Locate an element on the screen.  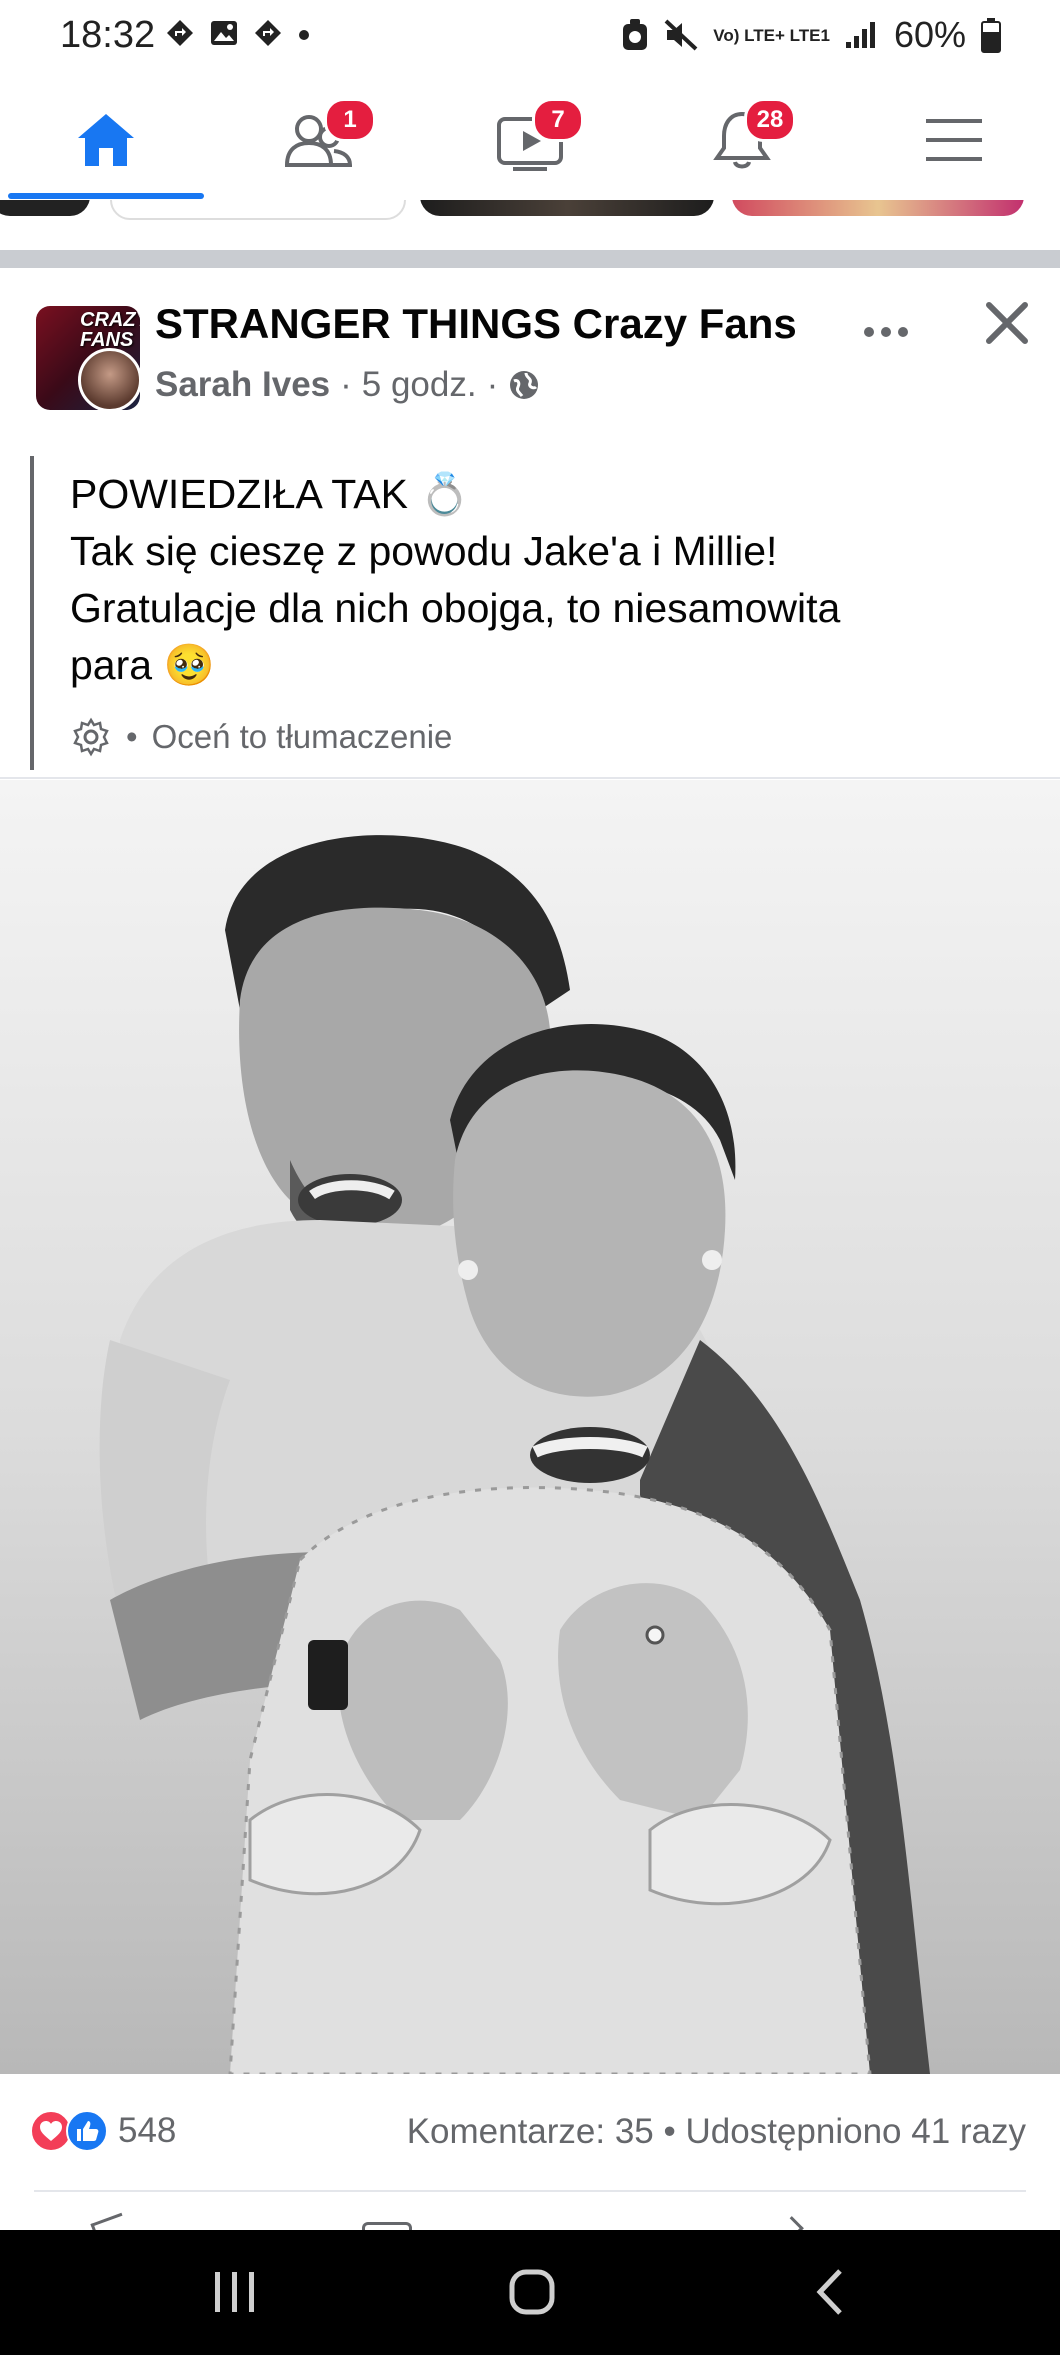
stories-strip is located at coordinates (530, 211).